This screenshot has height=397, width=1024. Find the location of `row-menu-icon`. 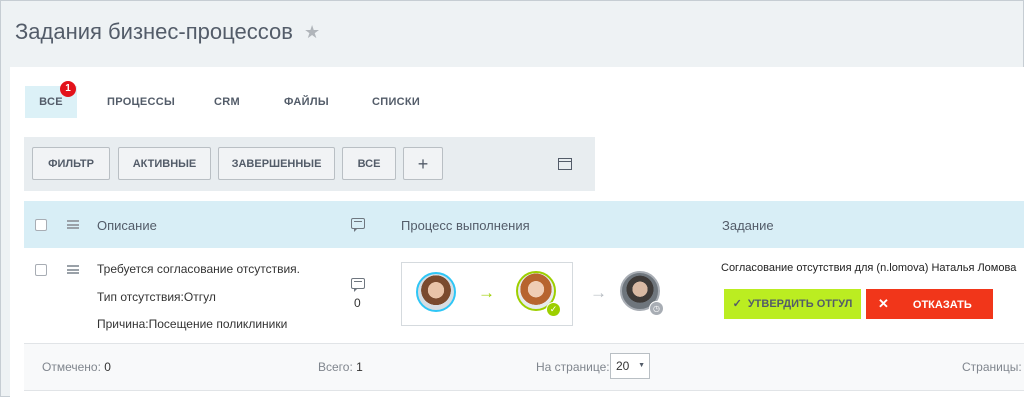

row-menu-icon is located at coordinates (73, 269).